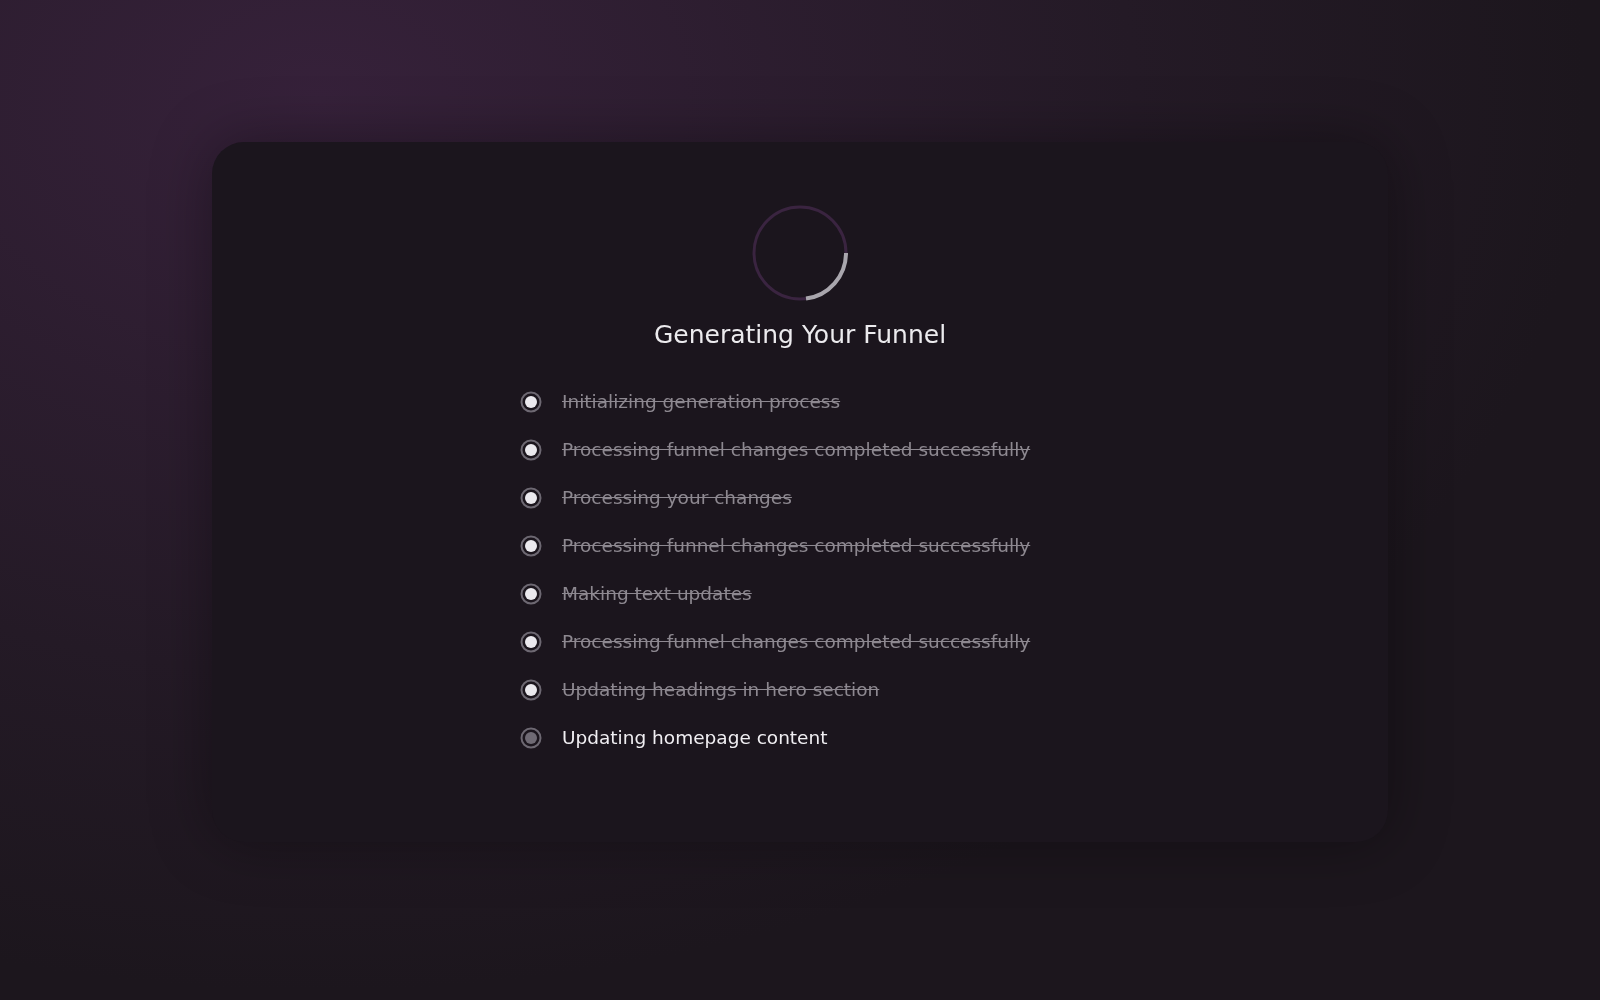 This screenshot has height=1000, width=1600. Describe the element at coordinates (657, 593) in the screenshot. I see `step-label: Making text updates` at that location.